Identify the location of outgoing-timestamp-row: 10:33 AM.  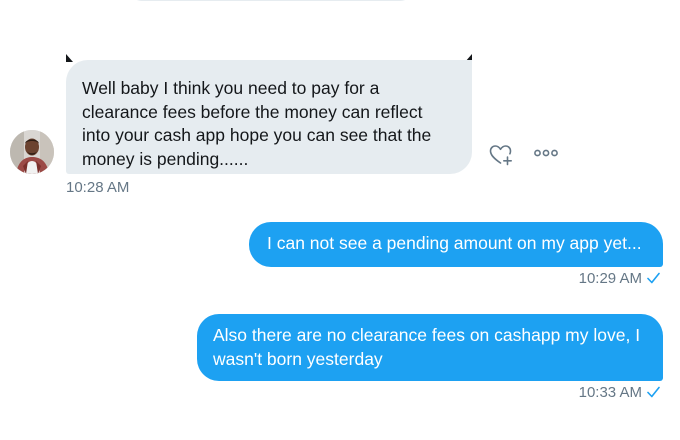
(619, 392).